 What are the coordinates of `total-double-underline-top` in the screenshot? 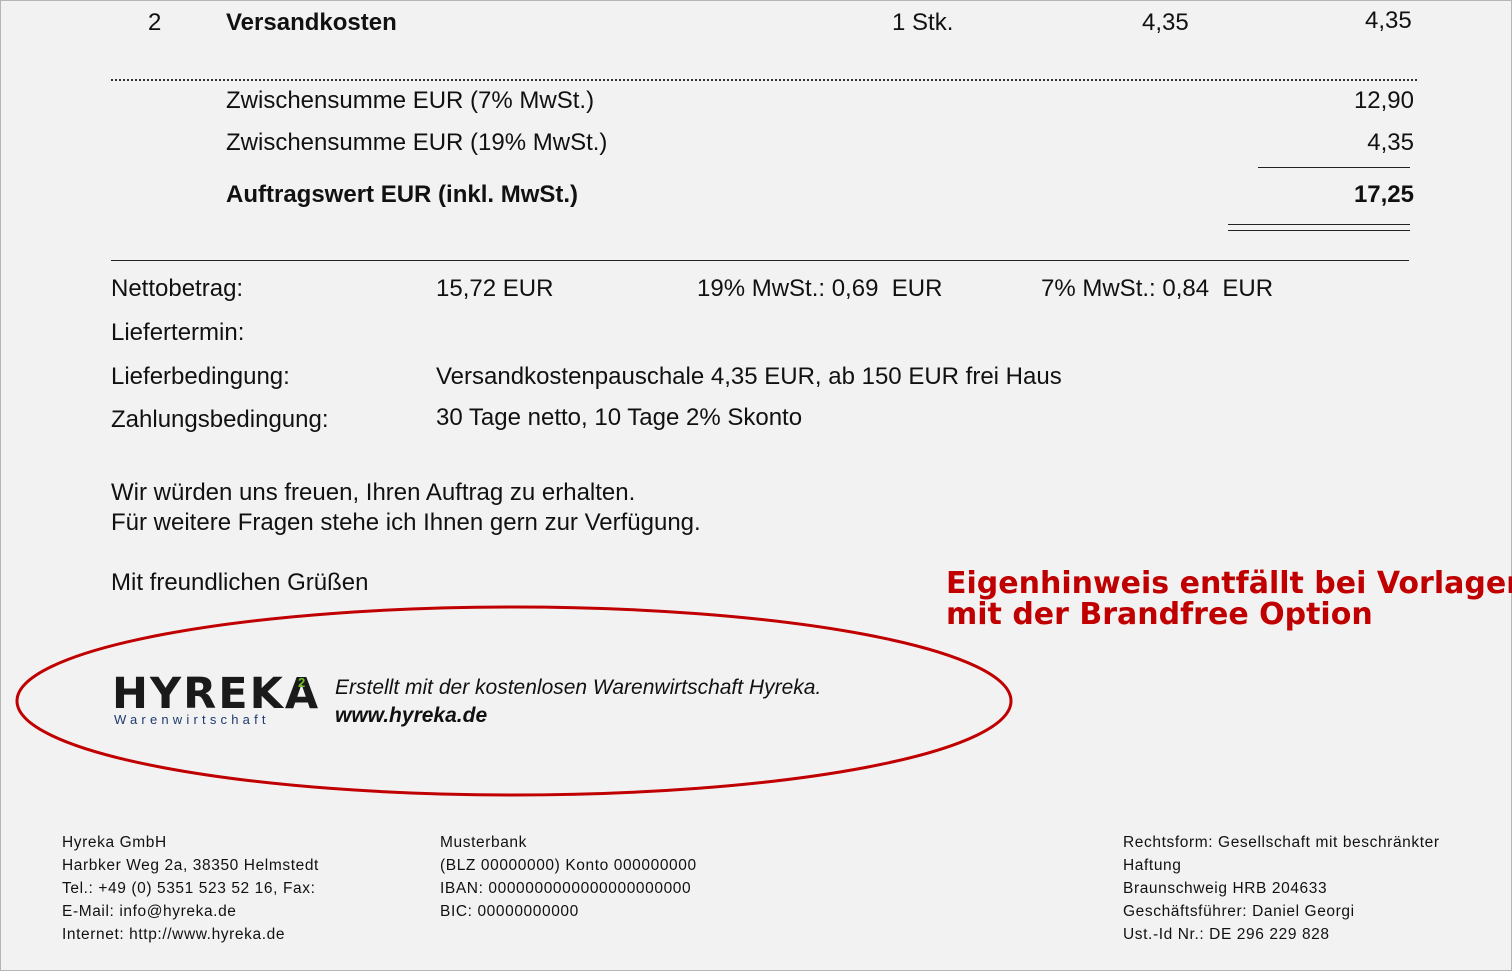 It's located at (1319, 224).